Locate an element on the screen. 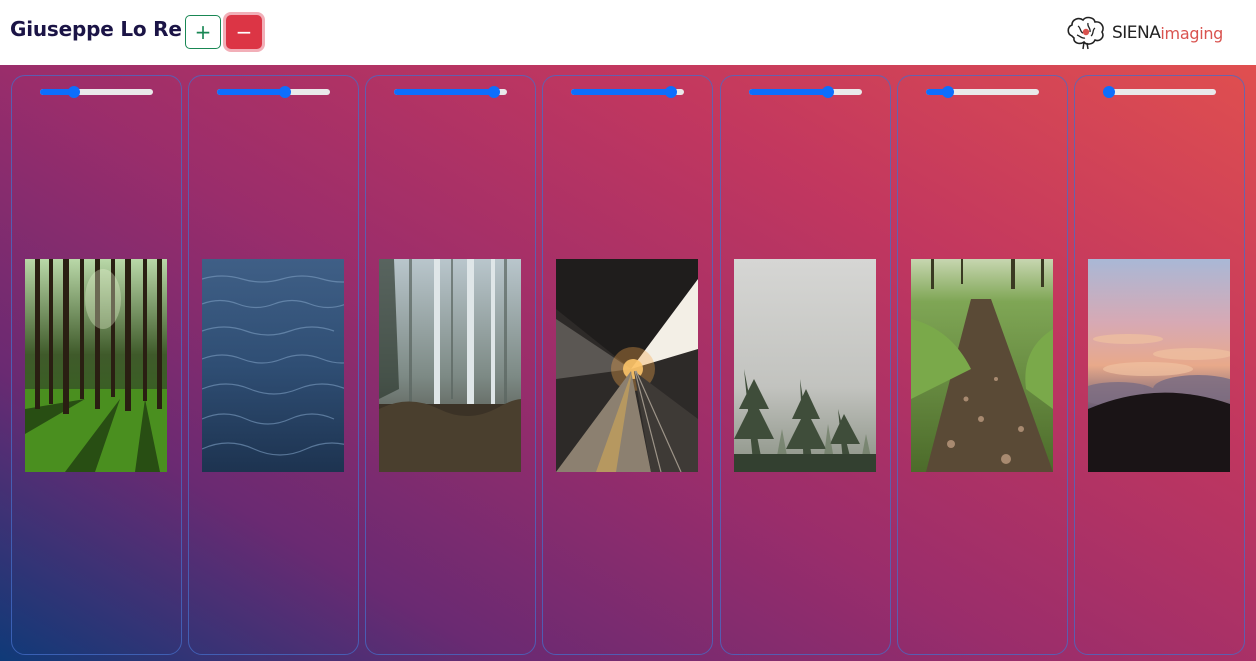 The height and width of the screenshot is (661, 1256). foggy-pine-trees-image is located at coordinates (805, 365).